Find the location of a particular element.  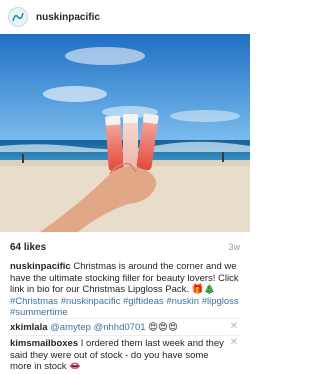

comment-item: xkimlala @amytep @nhhd0701 😍😍😍 is located at coordinates (119, 328).